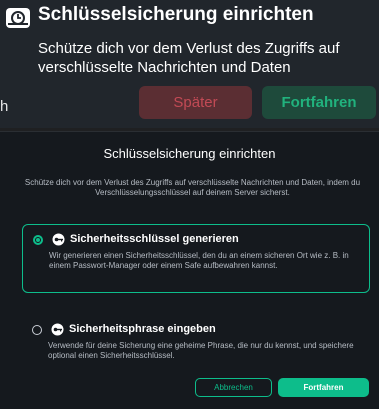 The width and height of the screenshot is (379, 409). What do you see at coordinates (189, 153) in the screenshot?
I see `dialog-title: Schlüsselsicherung einrichten` at bounding box center [189, 153].